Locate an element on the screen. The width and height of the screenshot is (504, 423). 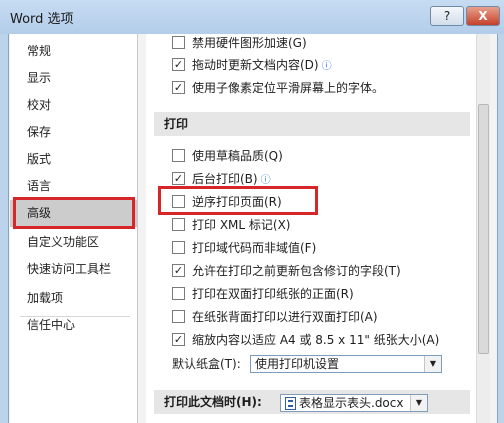
section-header-print: 打印 is located at coordinates (312, 124).